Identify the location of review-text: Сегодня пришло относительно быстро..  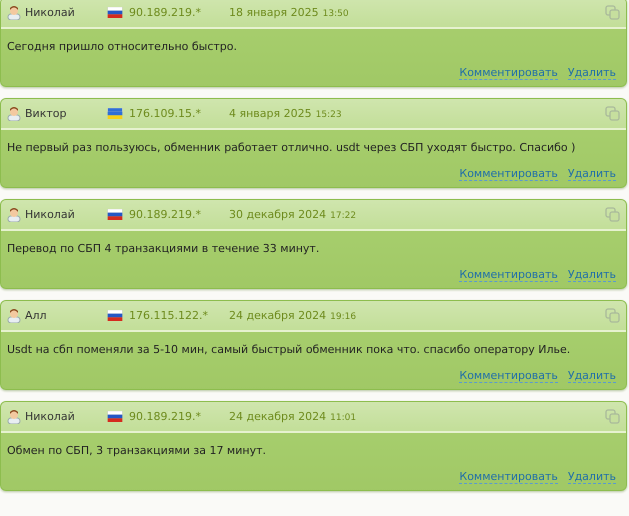
(122, 46).